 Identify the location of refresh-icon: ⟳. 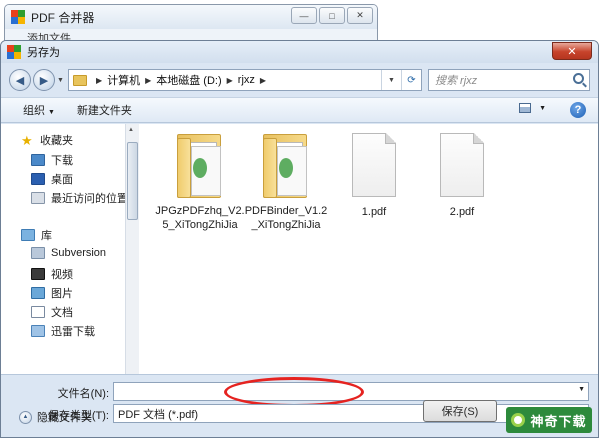
(411, 80).